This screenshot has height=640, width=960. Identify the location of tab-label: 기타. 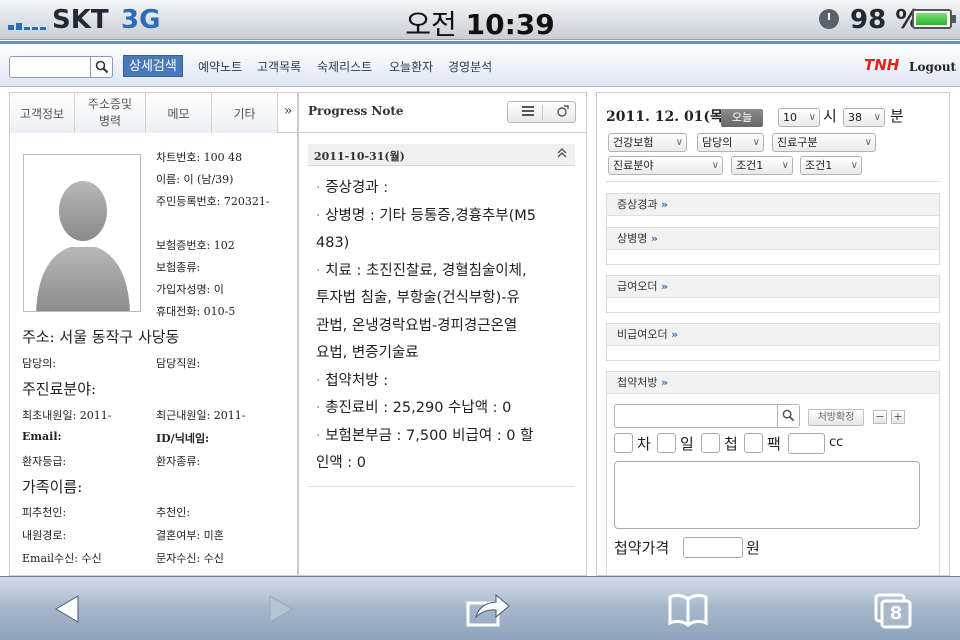
(244, 114).